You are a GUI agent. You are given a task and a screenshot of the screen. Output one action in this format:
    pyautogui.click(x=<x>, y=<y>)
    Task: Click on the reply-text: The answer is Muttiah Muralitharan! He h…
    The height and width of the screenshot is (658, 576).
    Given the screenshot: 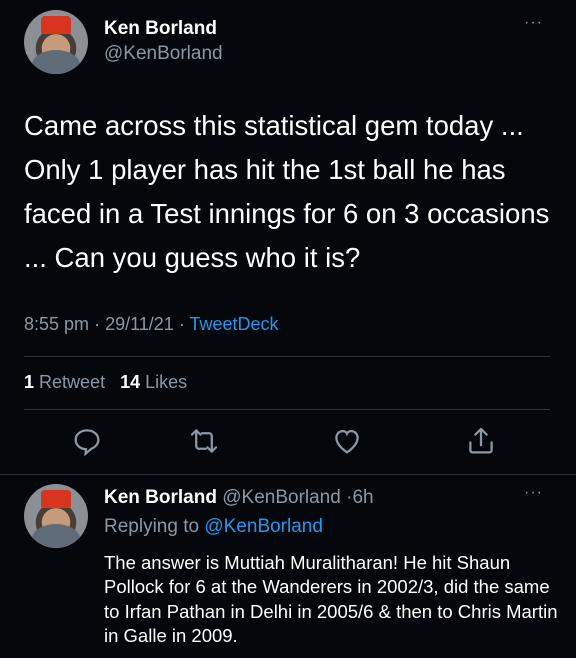 What is the action you would take?
    pyautogui.click(x=331, y=599)
    